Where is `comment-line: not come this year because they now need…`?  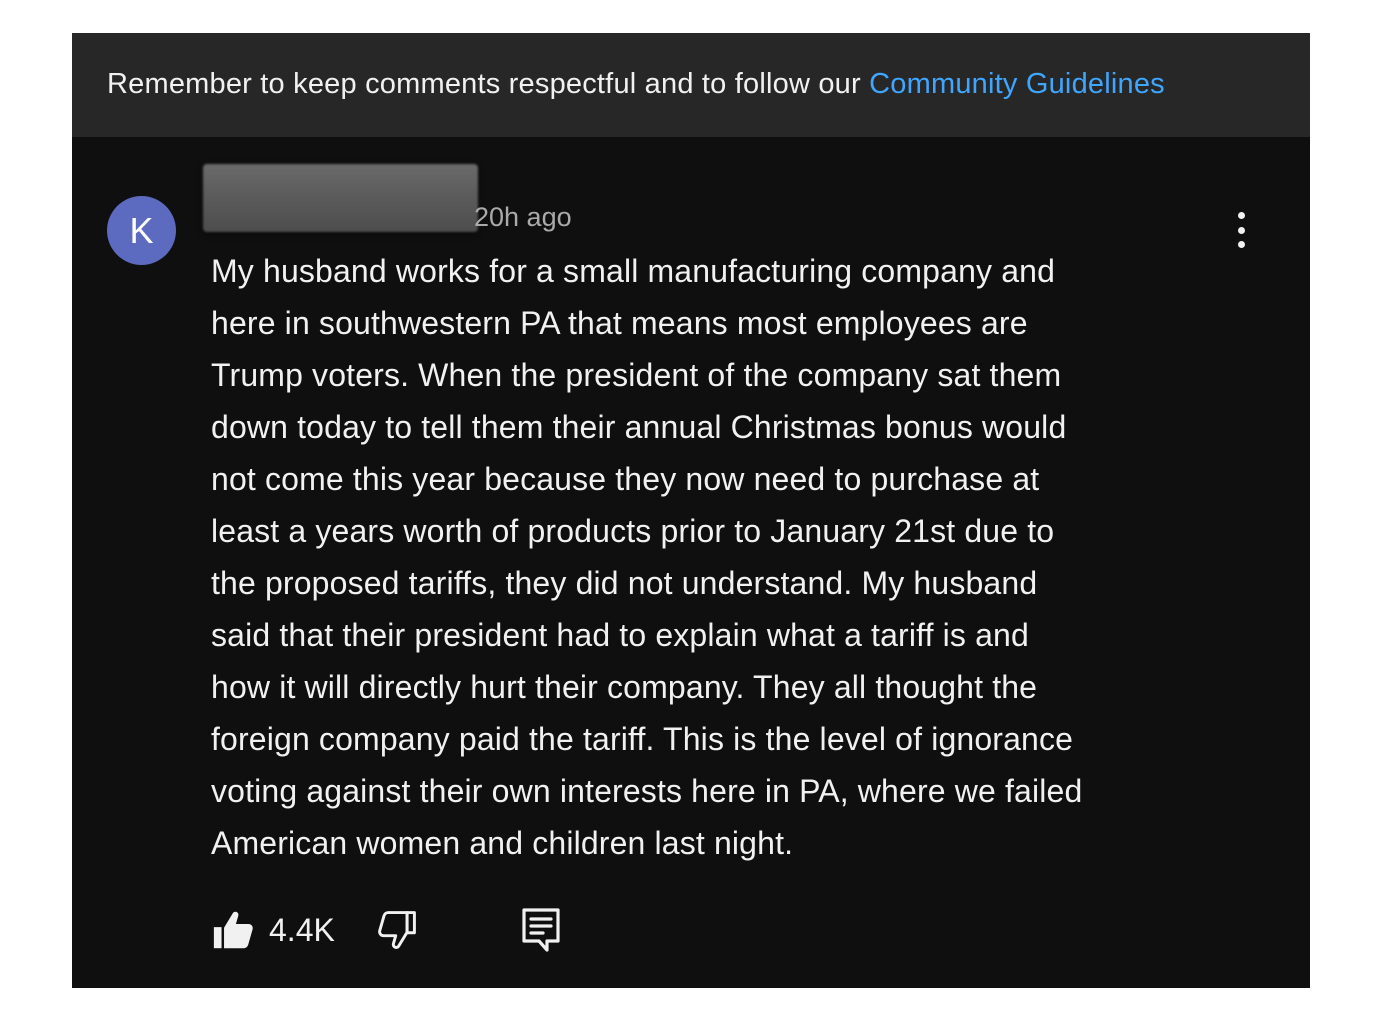 comment-line: not come this year because they now need… is located at coordinates (625, 479).